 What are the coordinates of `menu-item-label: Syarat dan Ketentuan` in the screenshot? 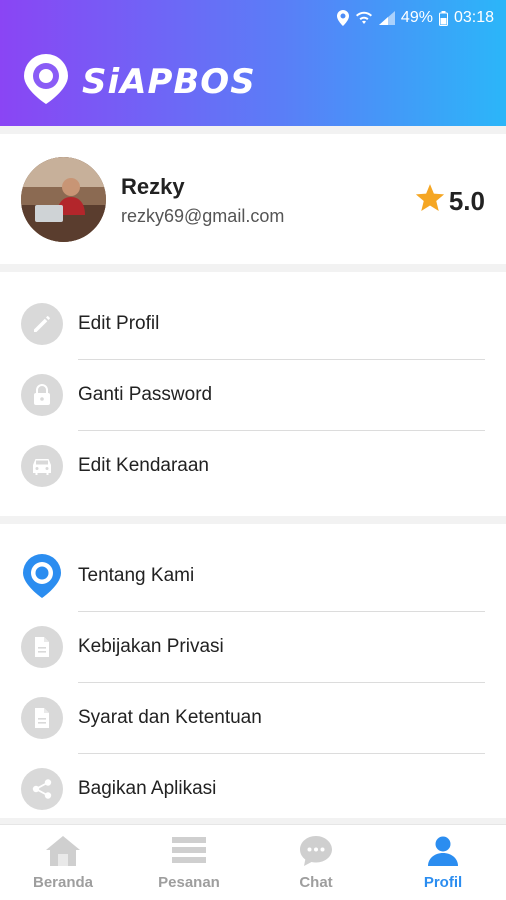 It's located at (170, 717).